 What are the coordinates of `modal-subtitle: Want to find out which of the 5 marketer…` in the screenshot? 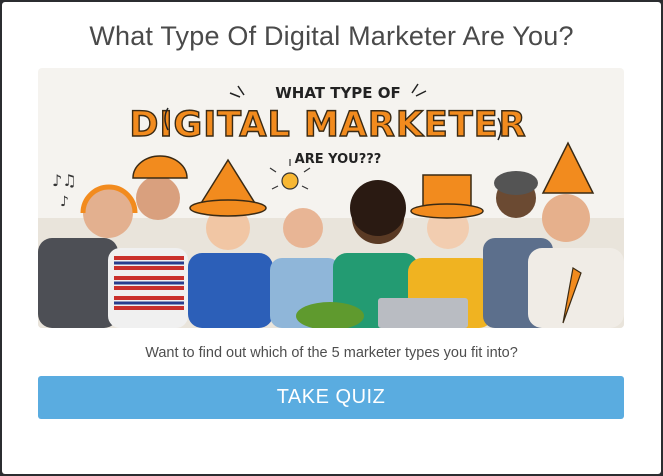 It's located at (331, 353).